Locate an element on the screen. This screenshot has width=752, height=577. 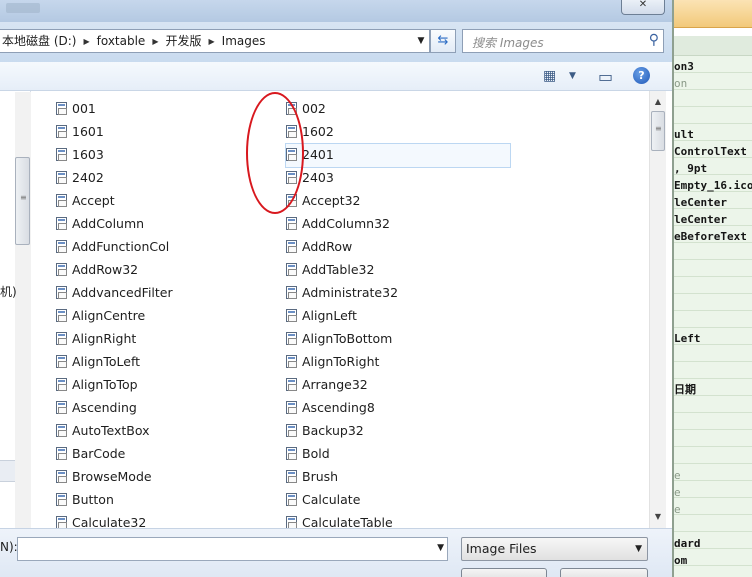
breadcrumb-foxtable: foxtable is located at coordinates (121, 41).